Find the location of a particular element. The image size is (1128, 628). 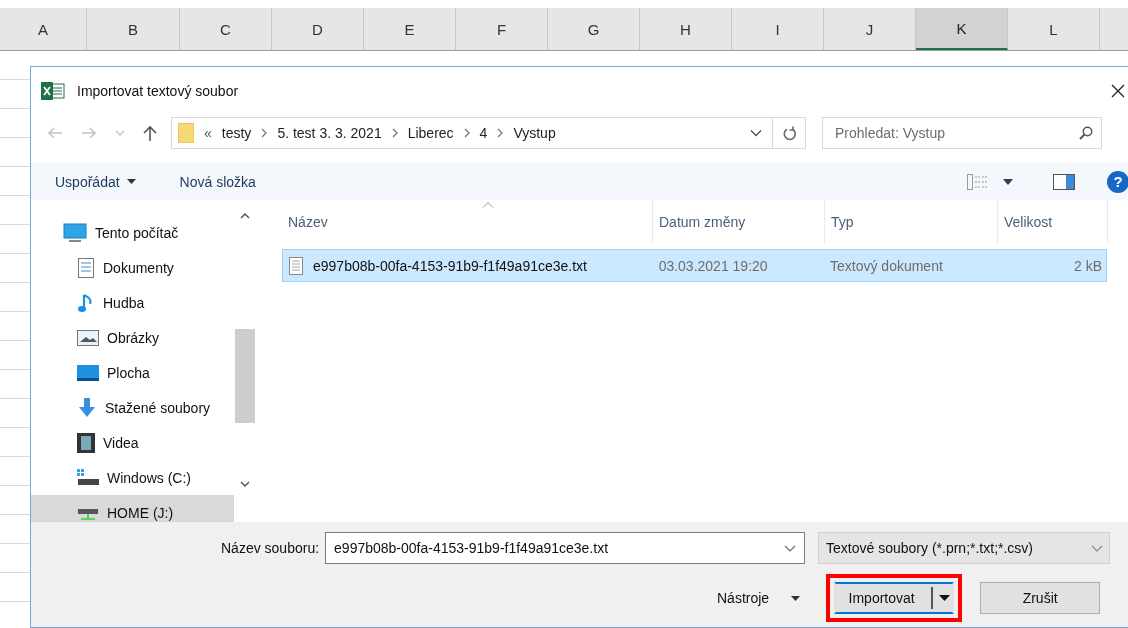

file-name-label: Název souboru: is located at coordinates (270, 548).